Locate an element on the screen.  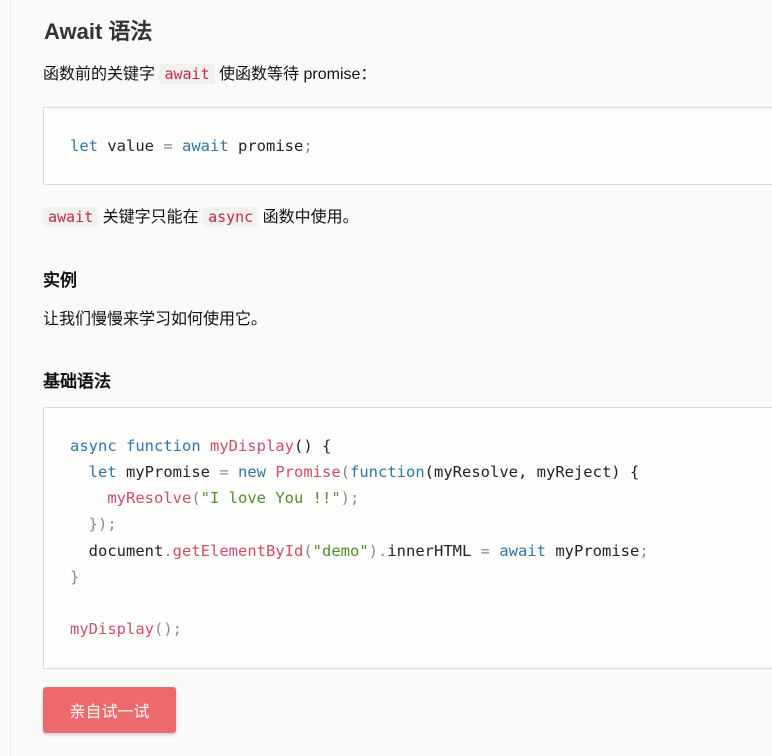
code-token: ). is located at coordinates (378, 551).